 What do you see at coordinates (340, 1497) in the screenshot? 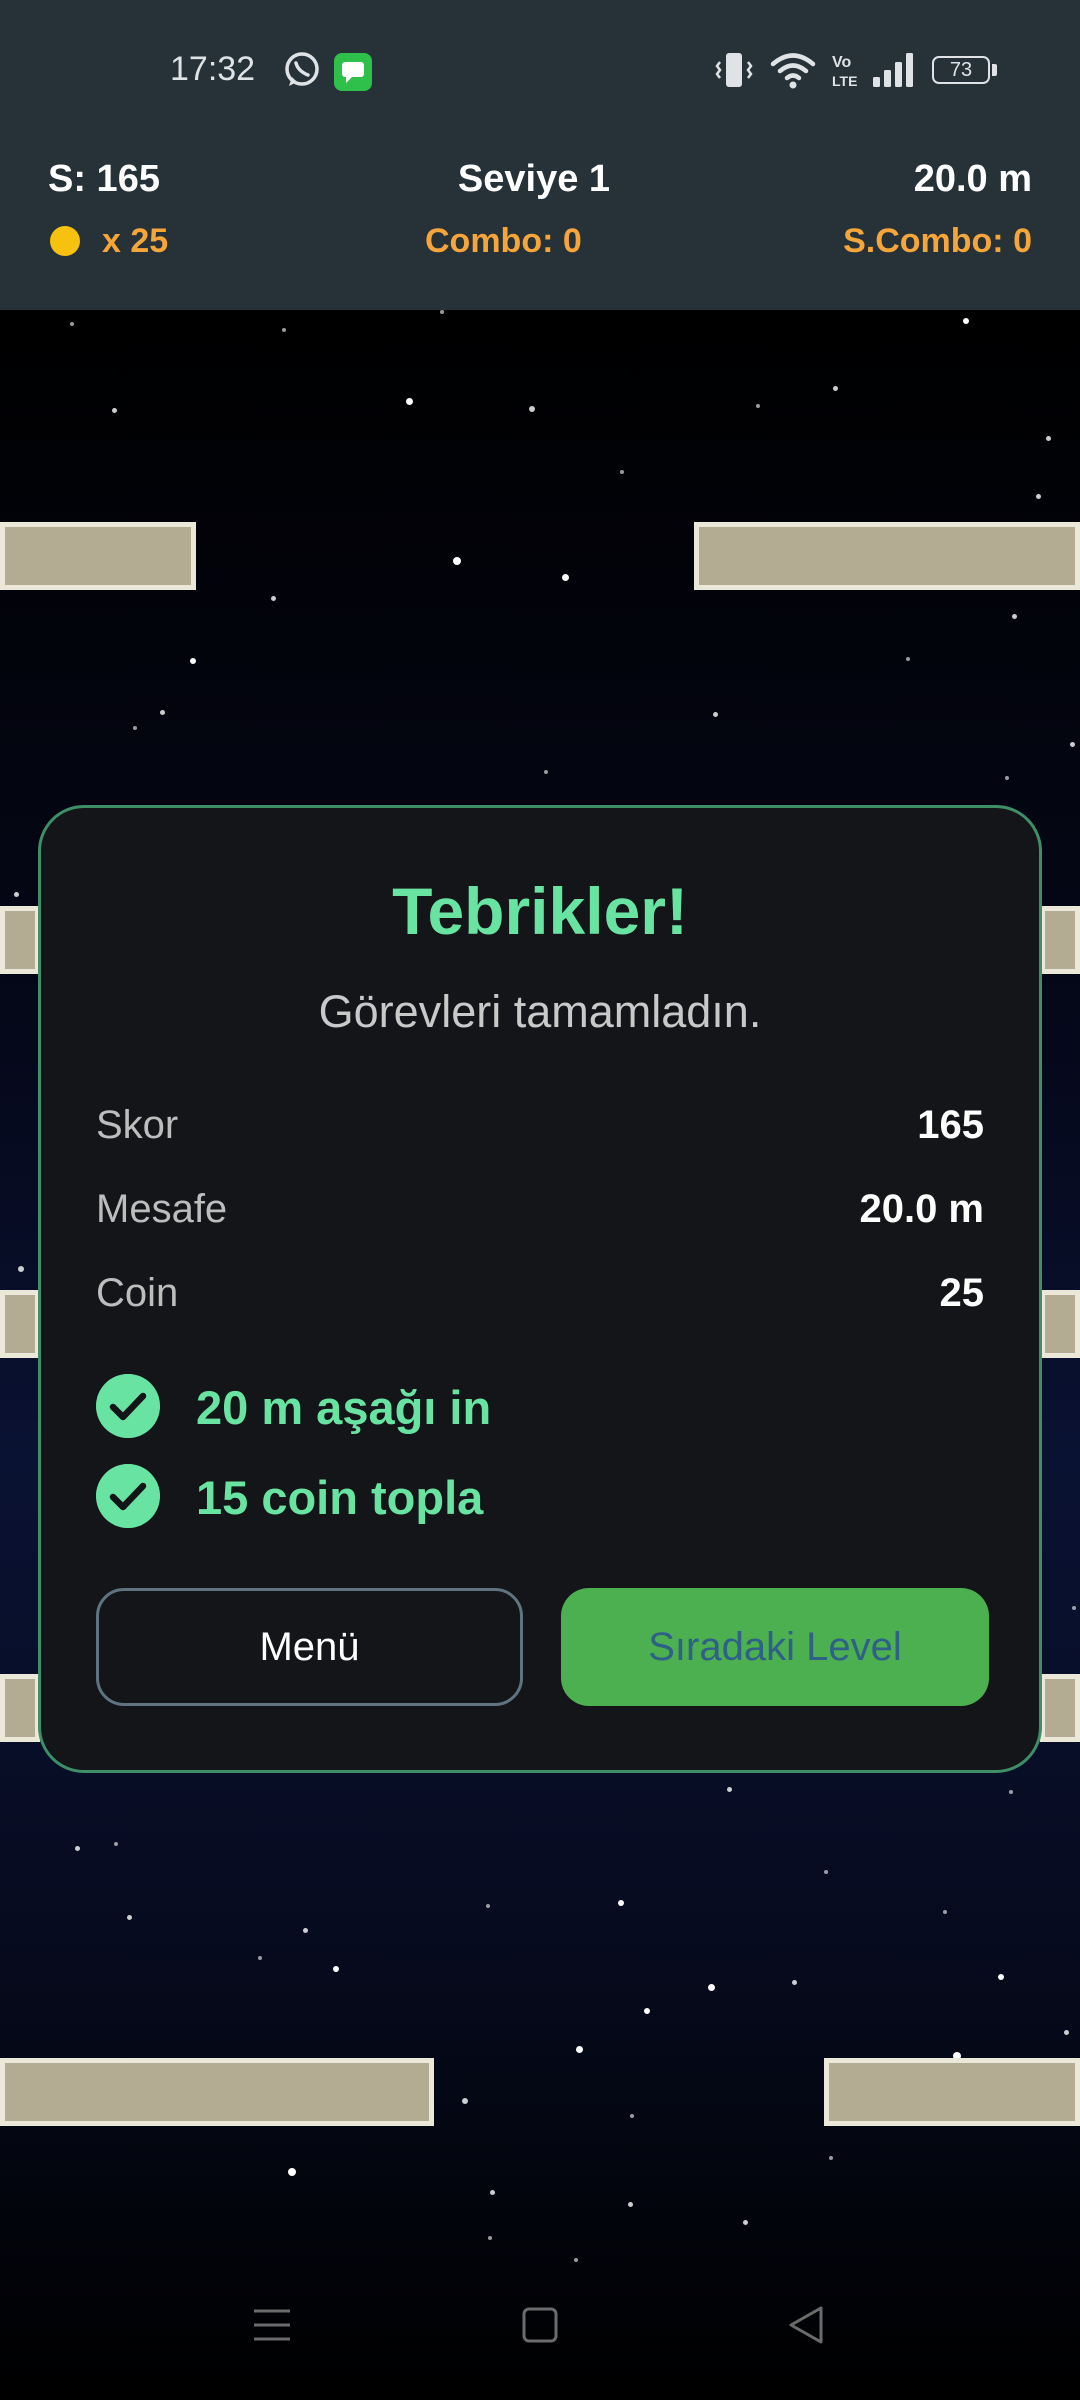
I see `task-label: 15 coin topla` at bounding box center [340, 1497].